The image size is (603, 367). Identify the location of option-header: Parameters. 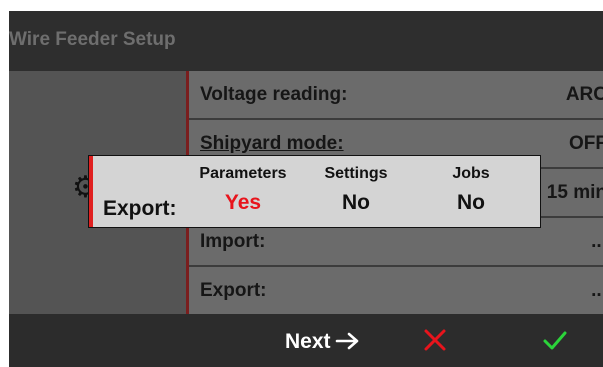
(243, 173).